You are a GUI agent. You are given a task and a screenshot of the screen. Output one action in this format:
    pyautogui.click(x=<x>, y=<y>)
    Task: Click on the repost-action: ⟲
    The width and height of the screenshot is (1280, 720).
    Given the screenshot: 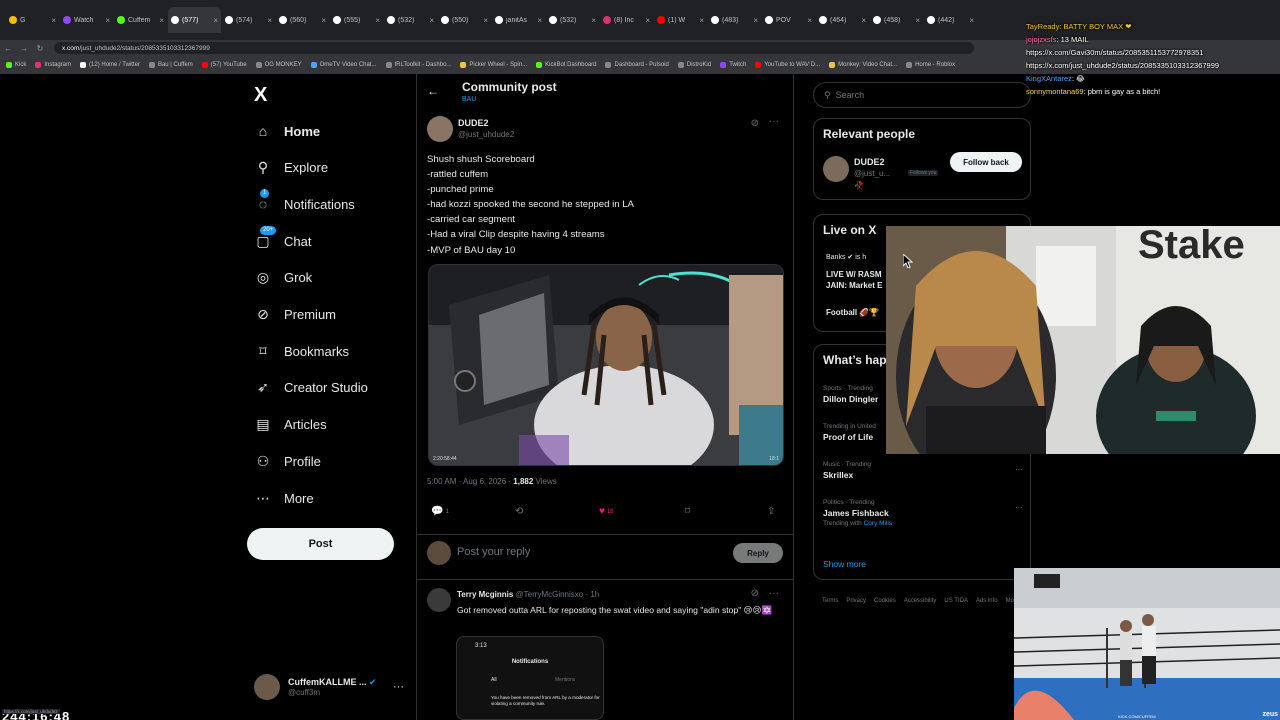 What is the action you would take?
    pyautogui.click(x=519, y=511)
    